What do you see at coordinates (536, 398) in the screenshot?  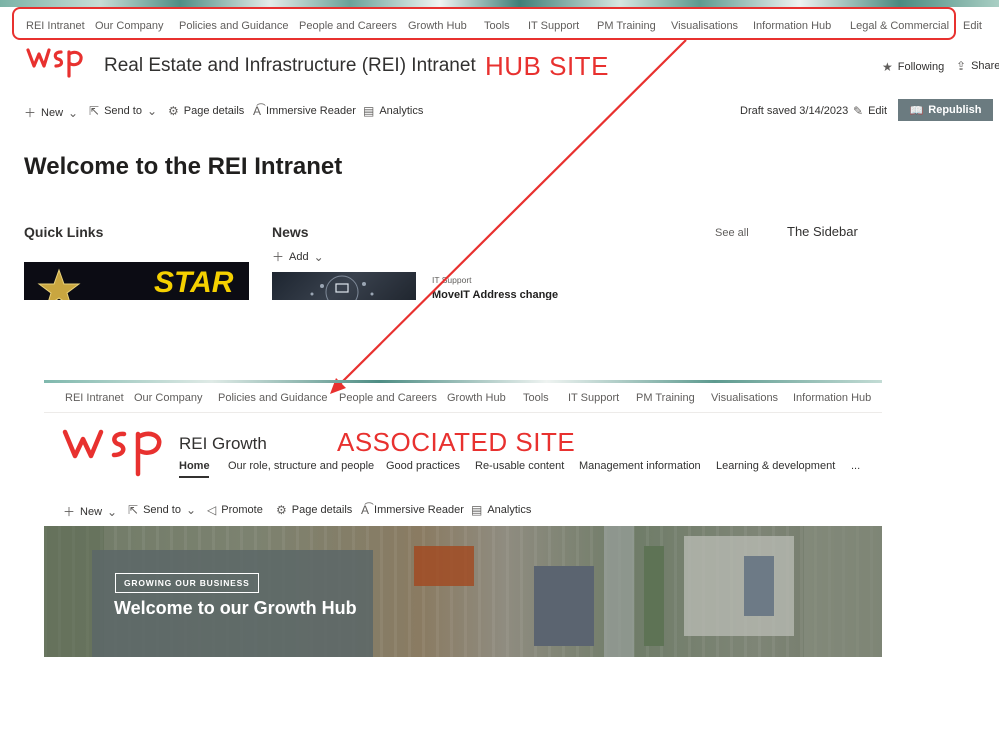 I see `assoc-nav-tools: Tools` at bounding box center [536, 398].